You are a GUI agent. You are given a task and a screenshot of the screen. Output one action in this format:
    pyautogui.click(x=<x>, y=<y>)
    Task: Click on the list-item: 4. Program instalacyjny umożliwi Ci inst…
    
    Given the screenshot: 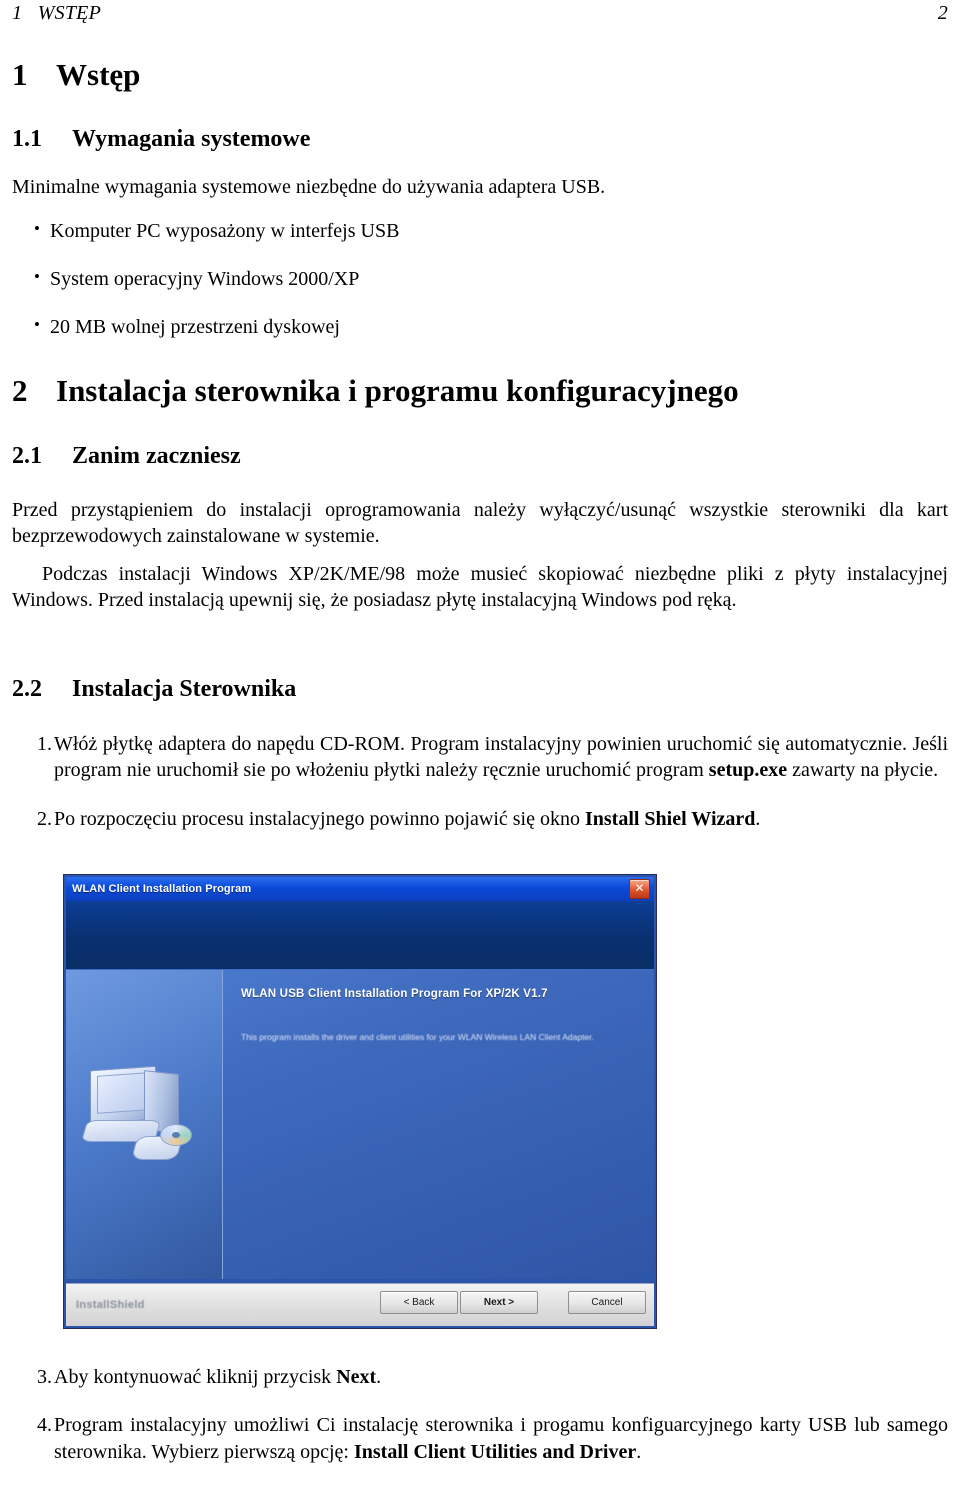 What is the action you would take?
    pyautogui.click(x=480, y=1438)
    